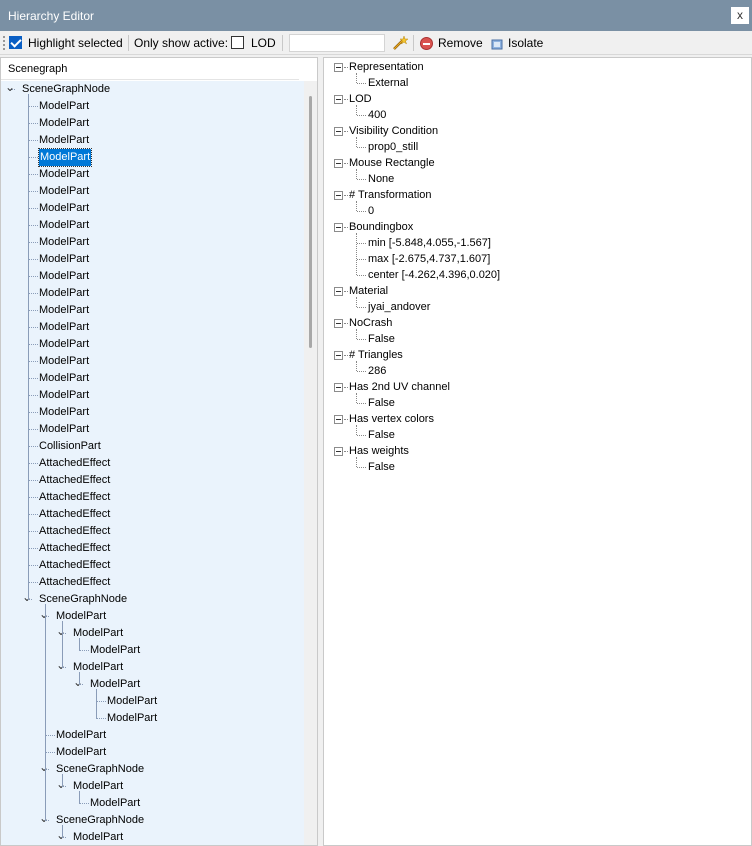 The image size is (752, 846). Describe the element at coordinates (381, 227) in the screenshot. I see `property-name: Boundingbox` at that location.